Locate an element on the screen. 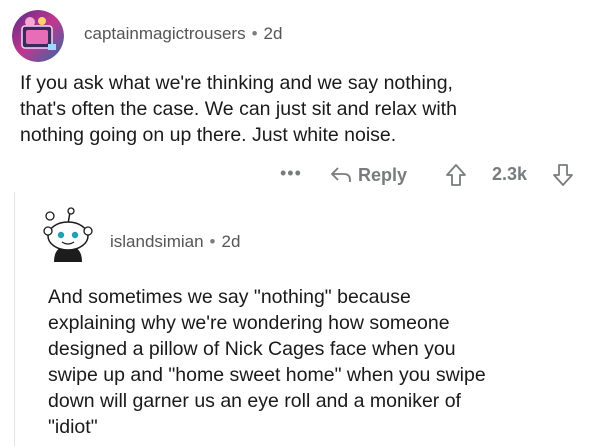 This screenshot has height=446, width=599. downvote-button is located at coordinates (563, 175).